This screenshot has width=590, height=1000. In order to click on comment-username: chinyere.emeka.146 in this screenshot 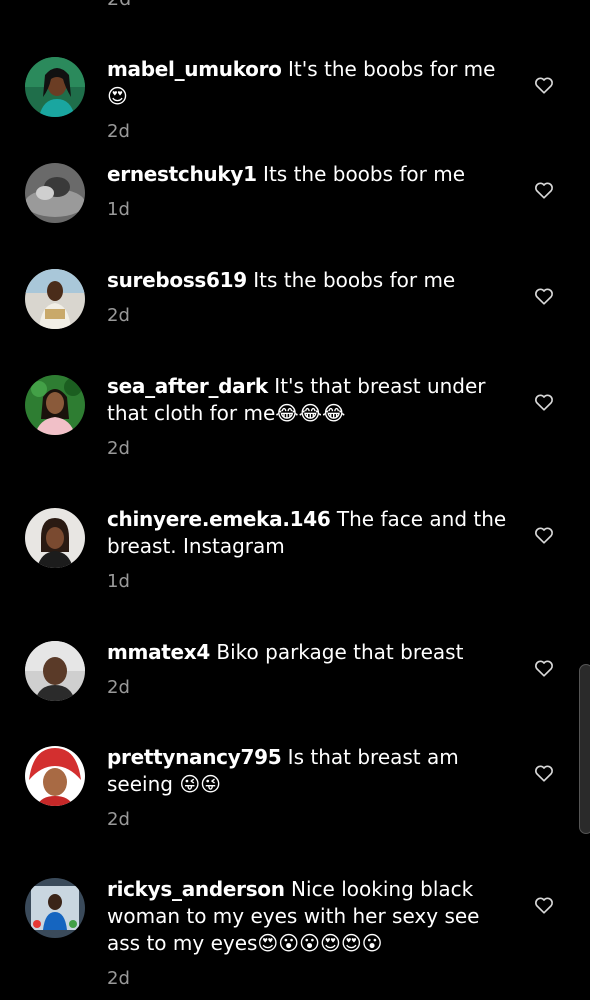, I will do `click(219, 519)`.